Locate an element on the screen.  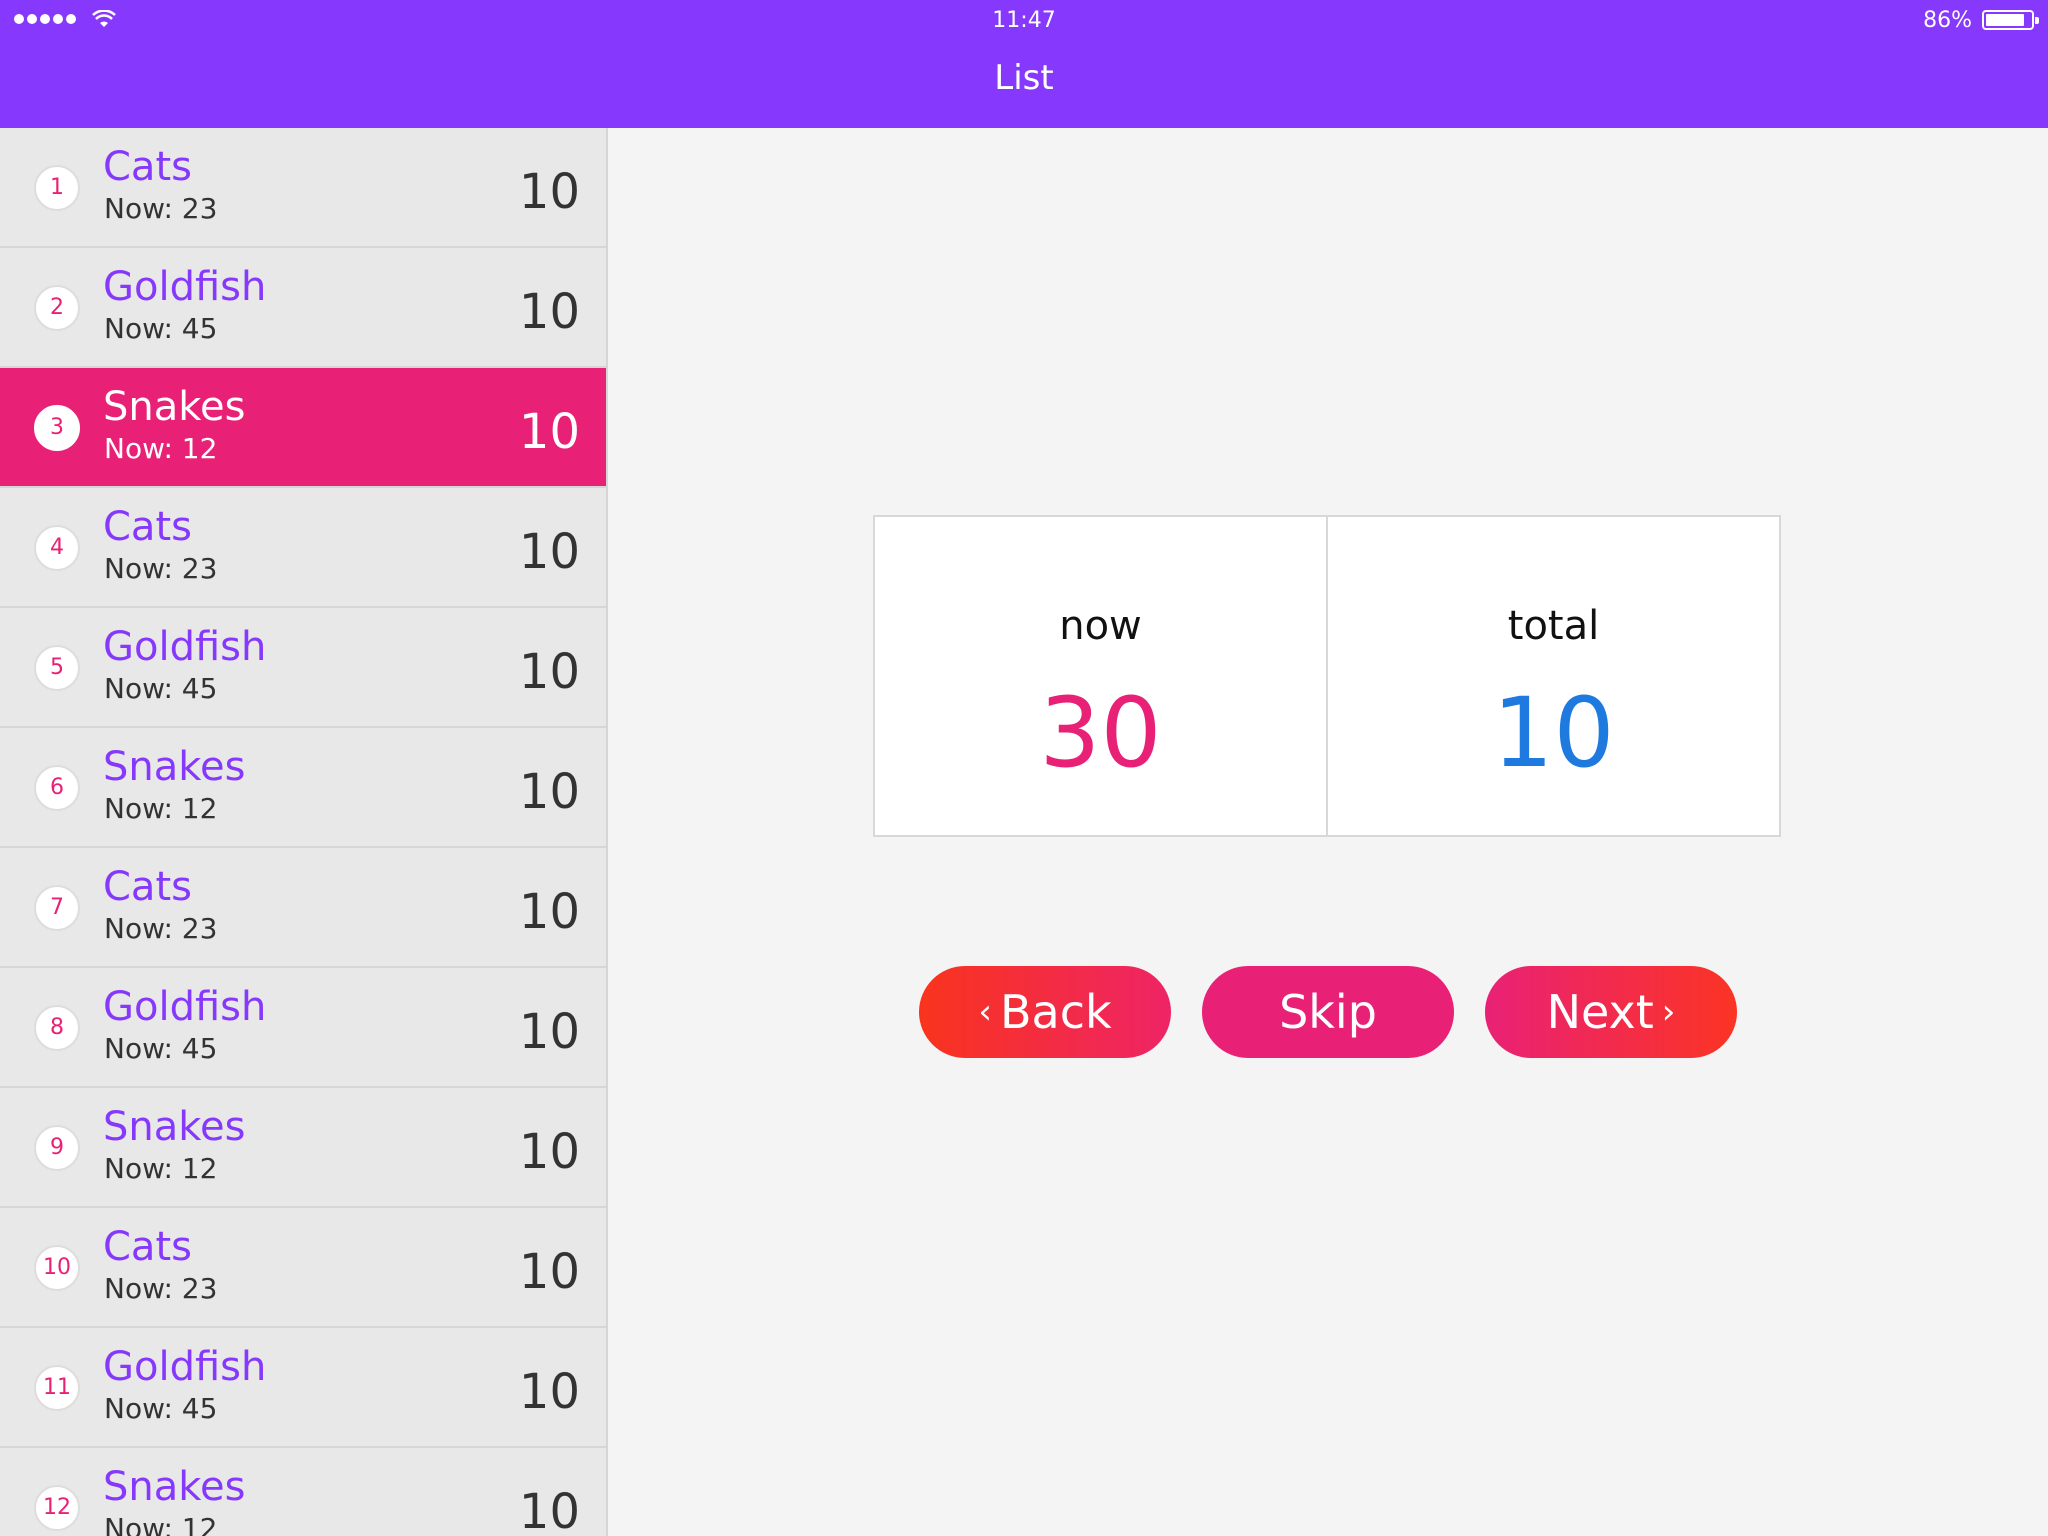
stat-total-value: 10 is located at coordinates (1553, 733).